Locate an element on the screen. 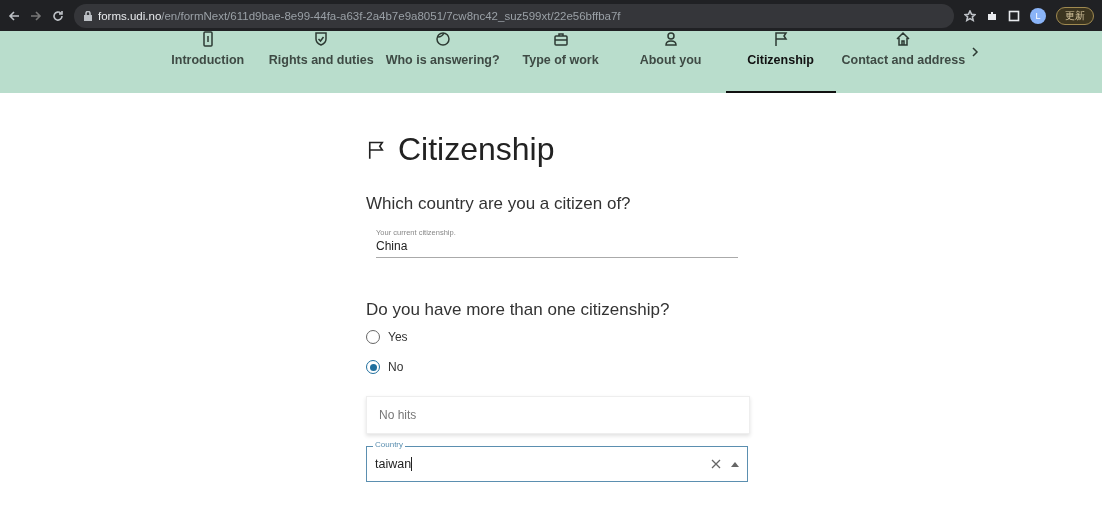 This screenshot has width=1102, height=511. address-bar: forms.udi.no/en/formNext/611d9bae-8e99-44fa-a63f-2a4b7e9a8051/7cw8nc42_suz599xt/22e56bffba7f is located at coordinates (514, 15).